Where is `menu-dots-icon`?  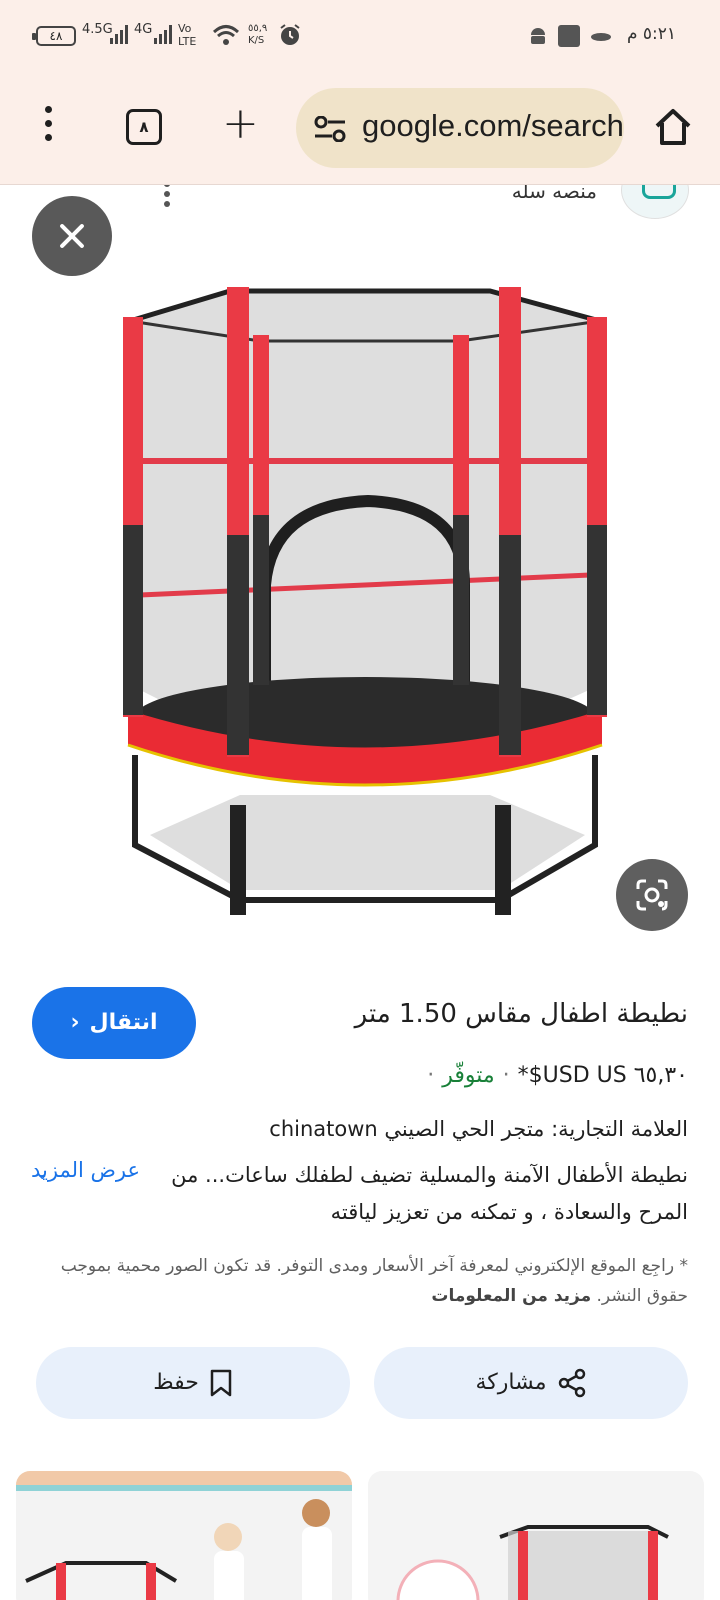
menu-dots-icon is located at coordinates (48, 126).